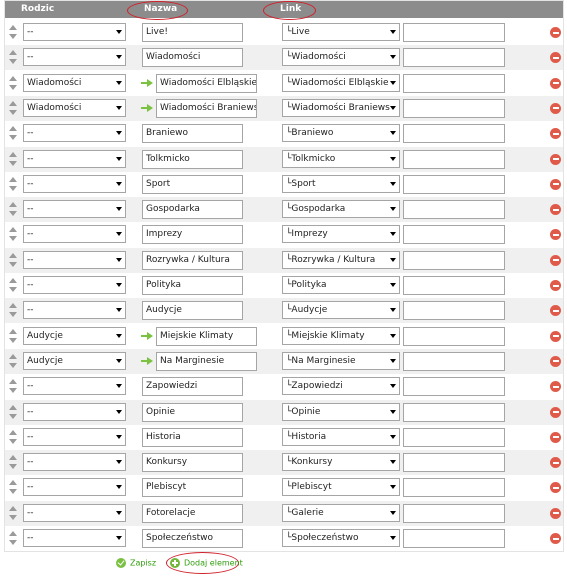  Describe the element at coordinates (192, 538) in the screenshot. I see `name-input: Społeczeństwo` at that location.